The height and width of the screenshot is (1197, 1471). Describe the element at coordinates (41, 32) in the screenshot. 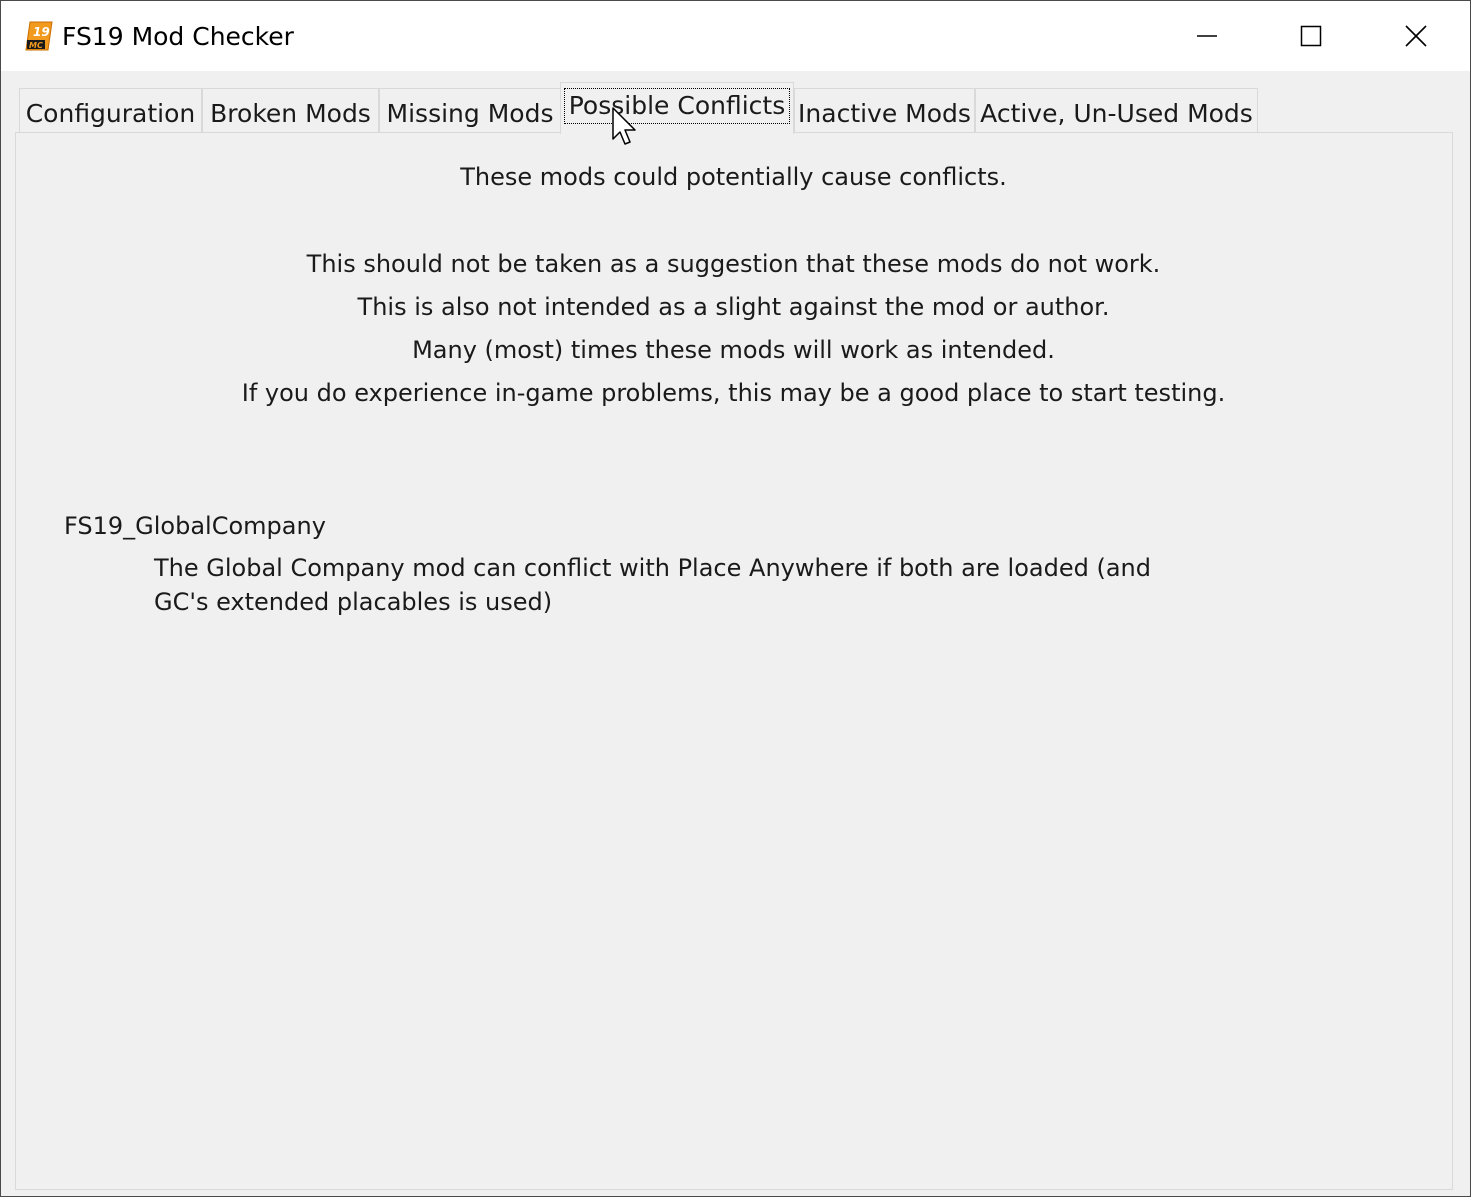

I see `svg-text: 19` at that location.